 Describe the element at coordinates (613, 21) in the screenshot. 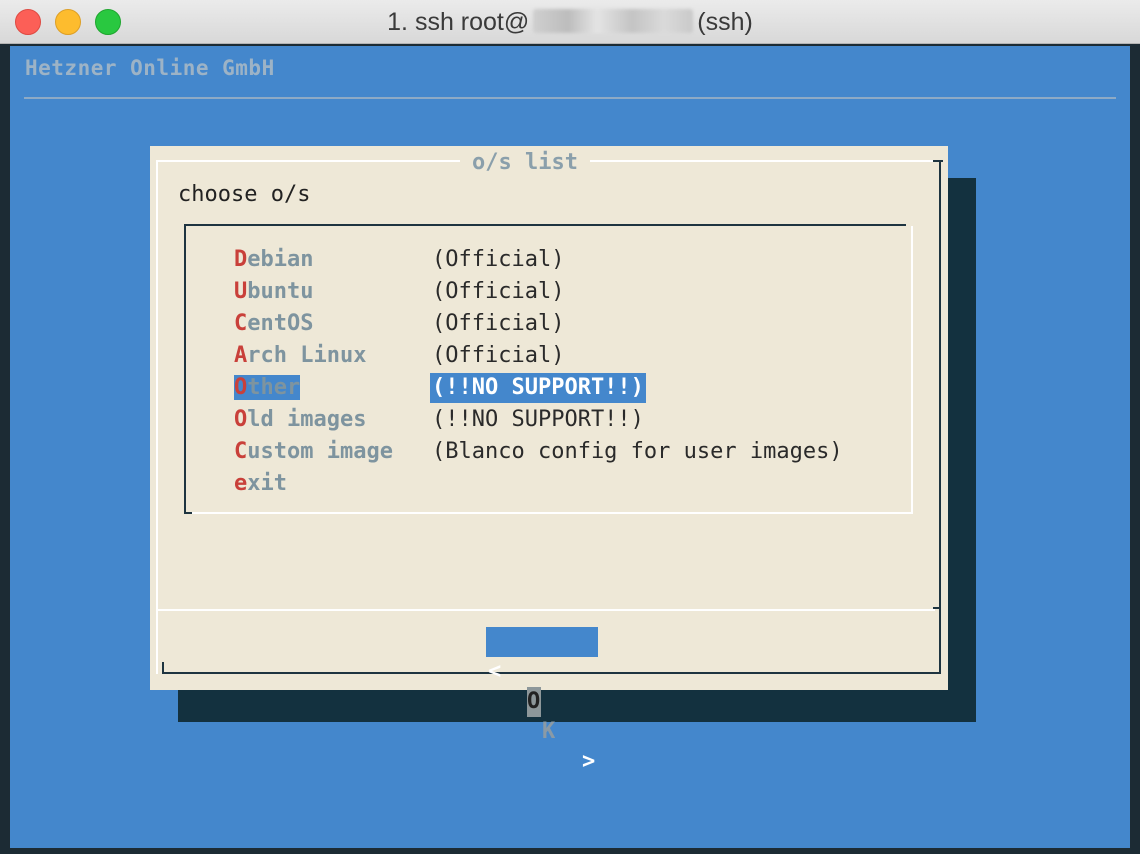

I see `redacted-hostname` at that location.